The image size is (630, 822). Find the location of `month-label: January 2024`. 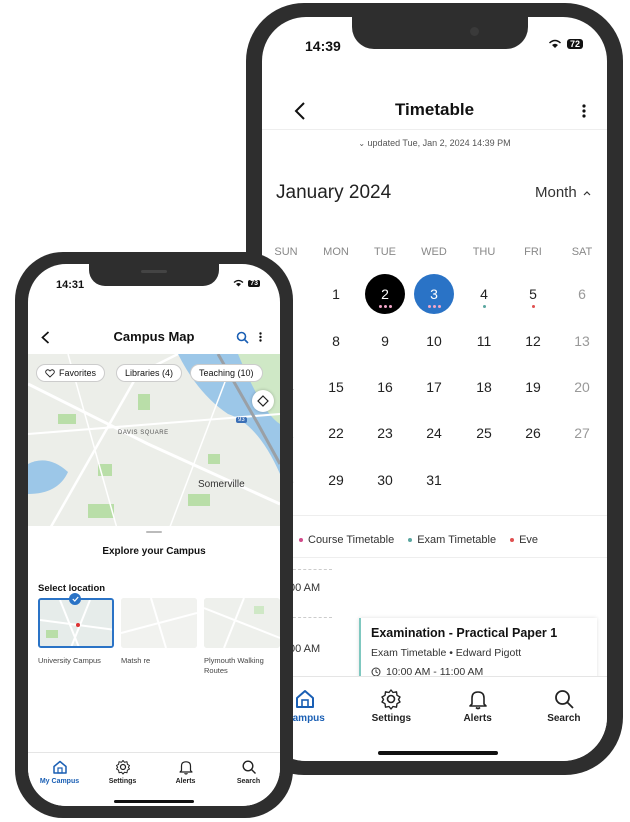

month-label: January 2024 is located at coordinates (334, 192).